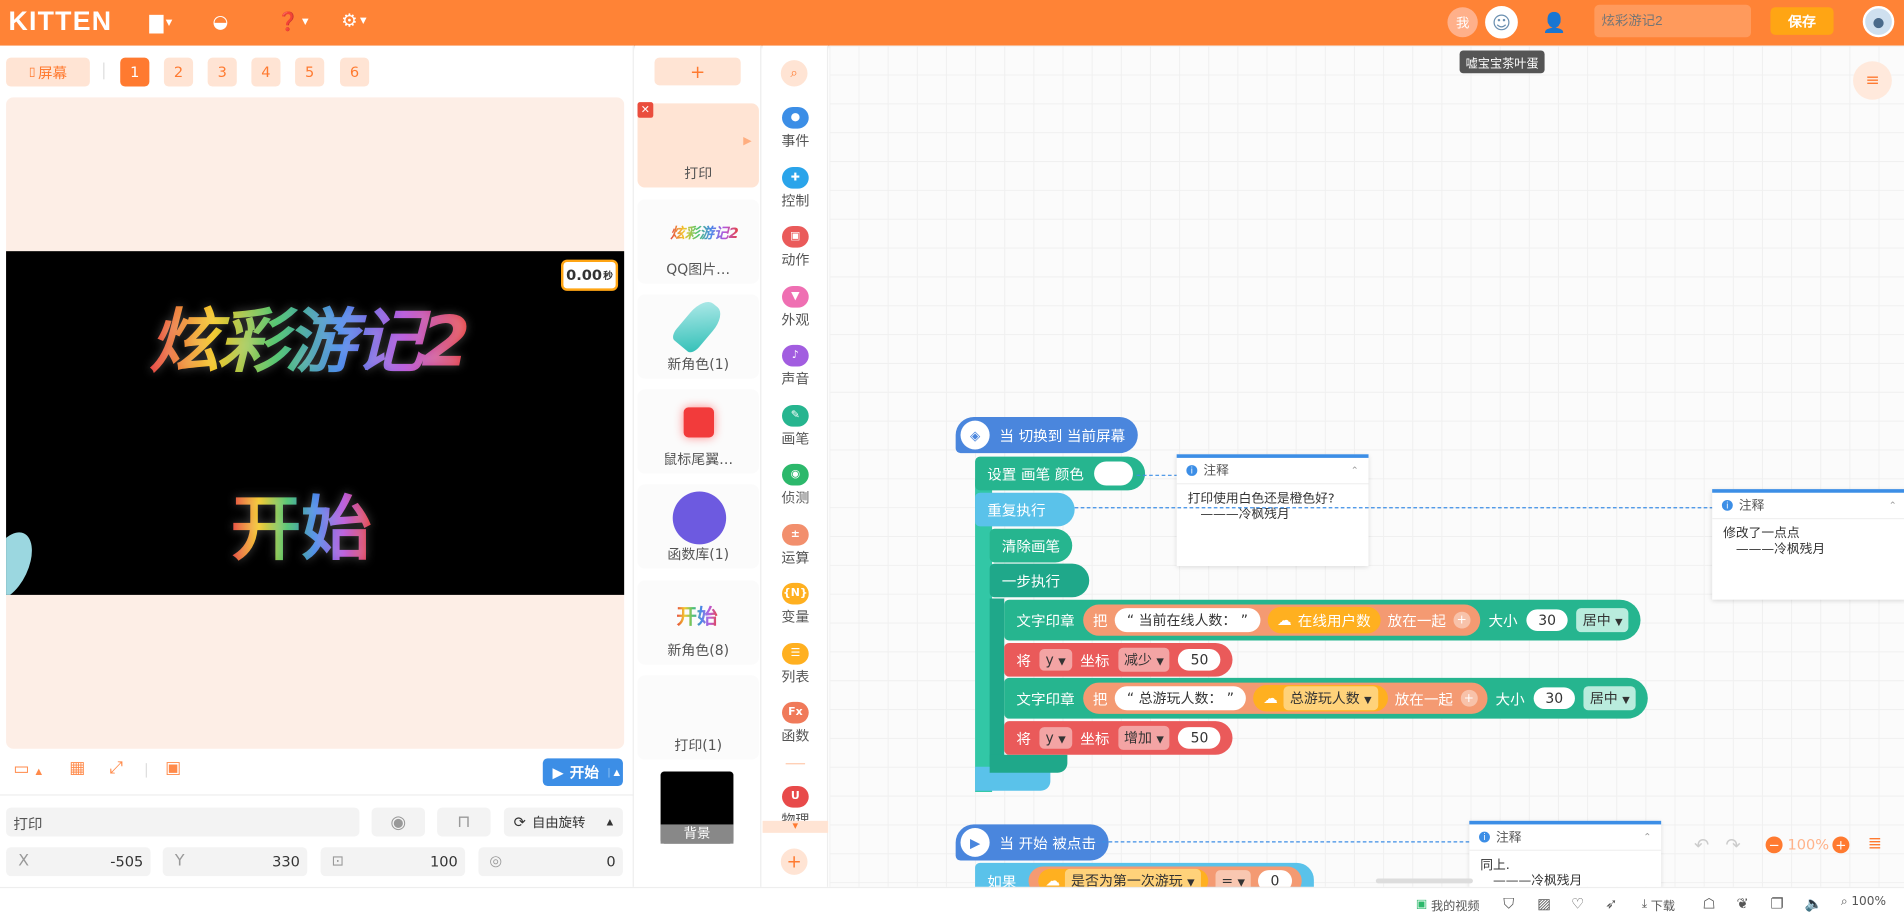 The image size is (1904, 923). What do you see at coordinates (183, 822) in the screenshot?
I see `sprite-name-field: 打印` at bounding box center [183, 822].